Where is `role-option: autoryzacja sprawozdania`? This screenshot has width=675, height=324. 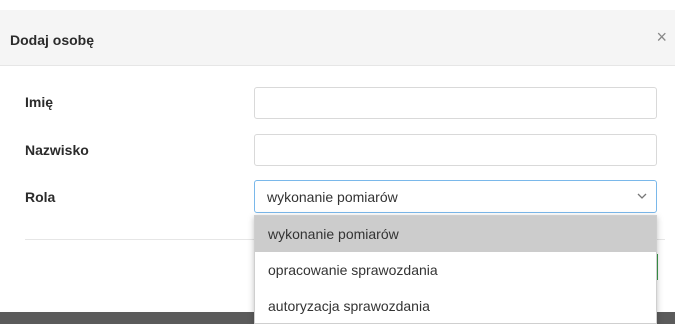
role-option: autoryzacja sprawozdania is located at coordinates (455, 306).